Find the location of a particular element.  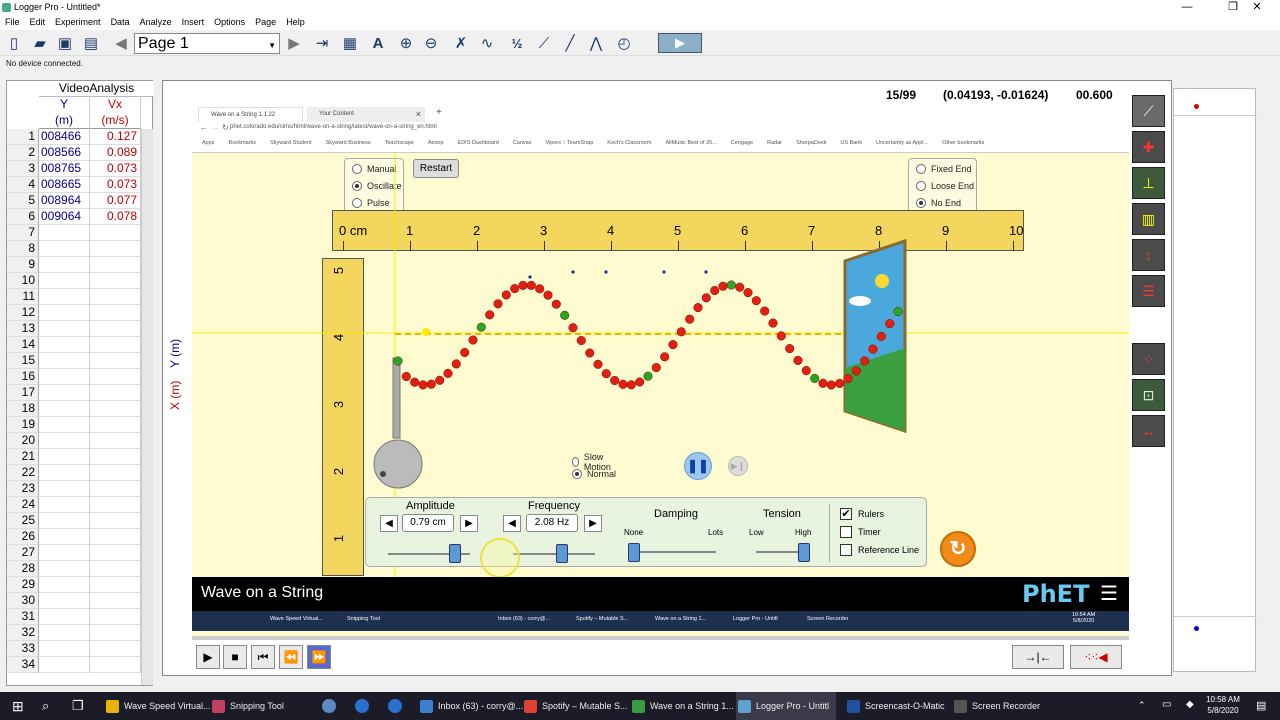

bookmark-item: Skyward Business is located at coordinates (348, 143).